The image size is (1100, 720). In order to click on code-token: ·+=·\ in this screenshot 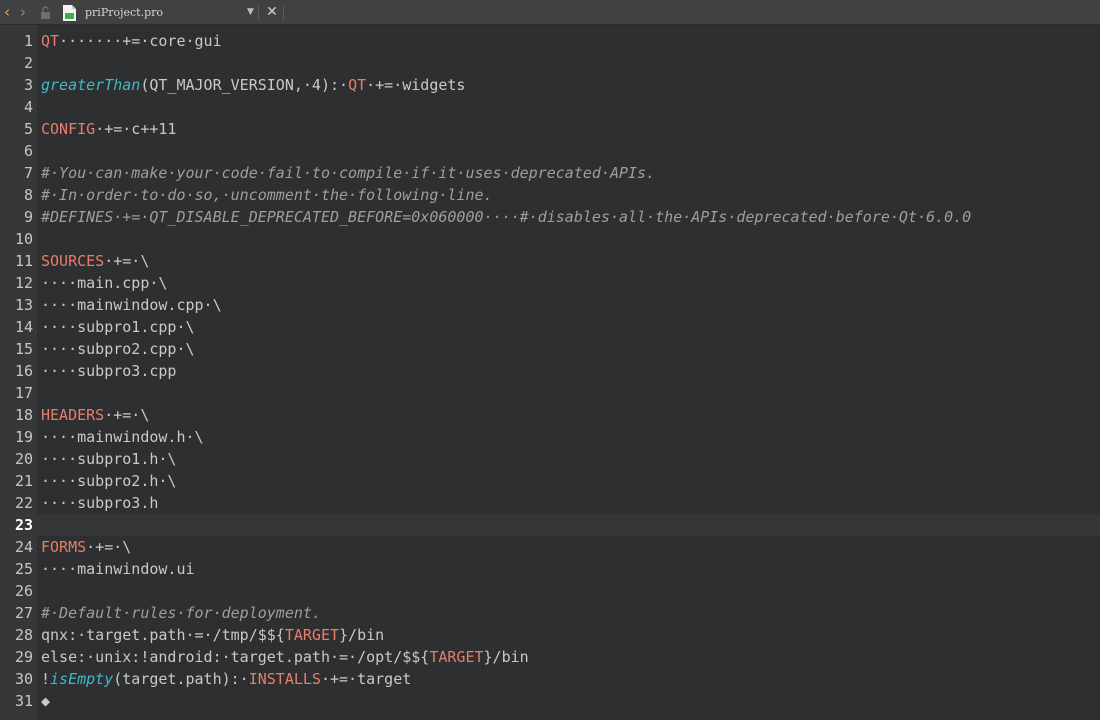, I will do `click(127, 415)`.